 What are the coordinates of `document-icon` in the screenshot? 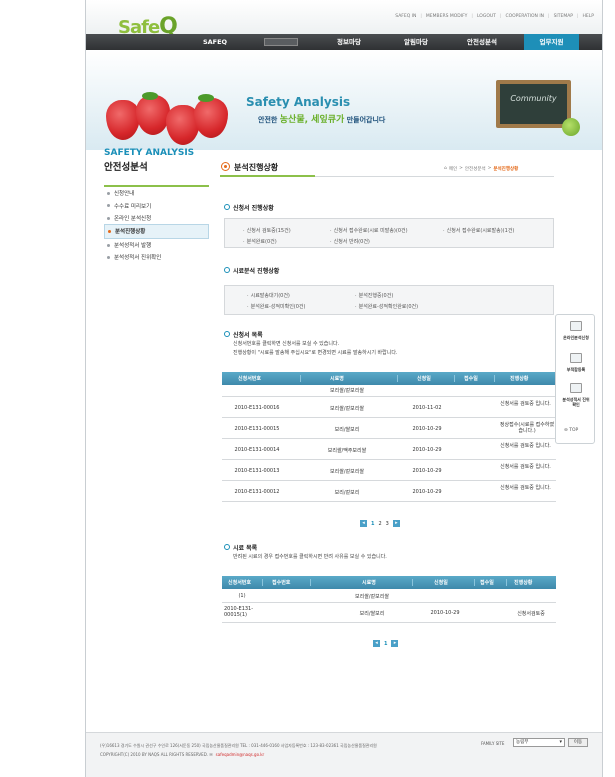 It's located at (576, 388).